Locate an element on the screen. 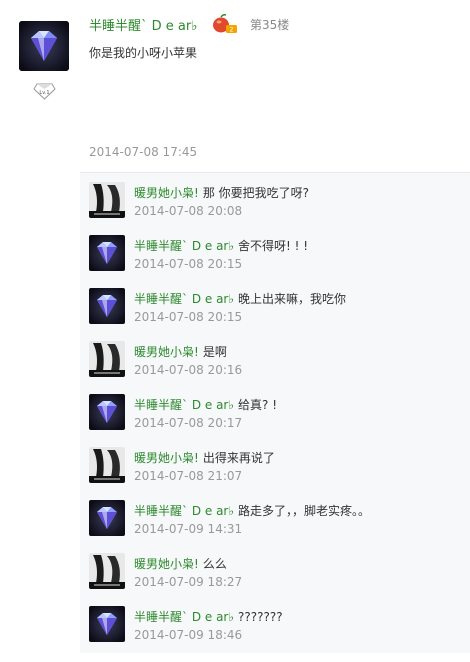 The width and height of the screenshot is (470, 662). post-username: 半睡半醒` D e ar♭ is located at coordinates (143, 24).